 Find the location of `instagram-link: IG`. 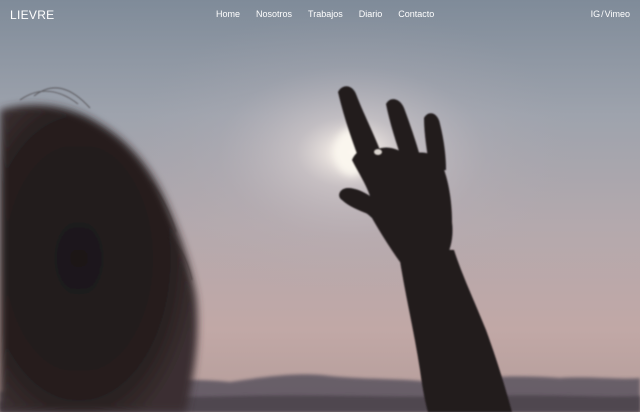

instagram-link: IG is located at coordinates (596, 14).